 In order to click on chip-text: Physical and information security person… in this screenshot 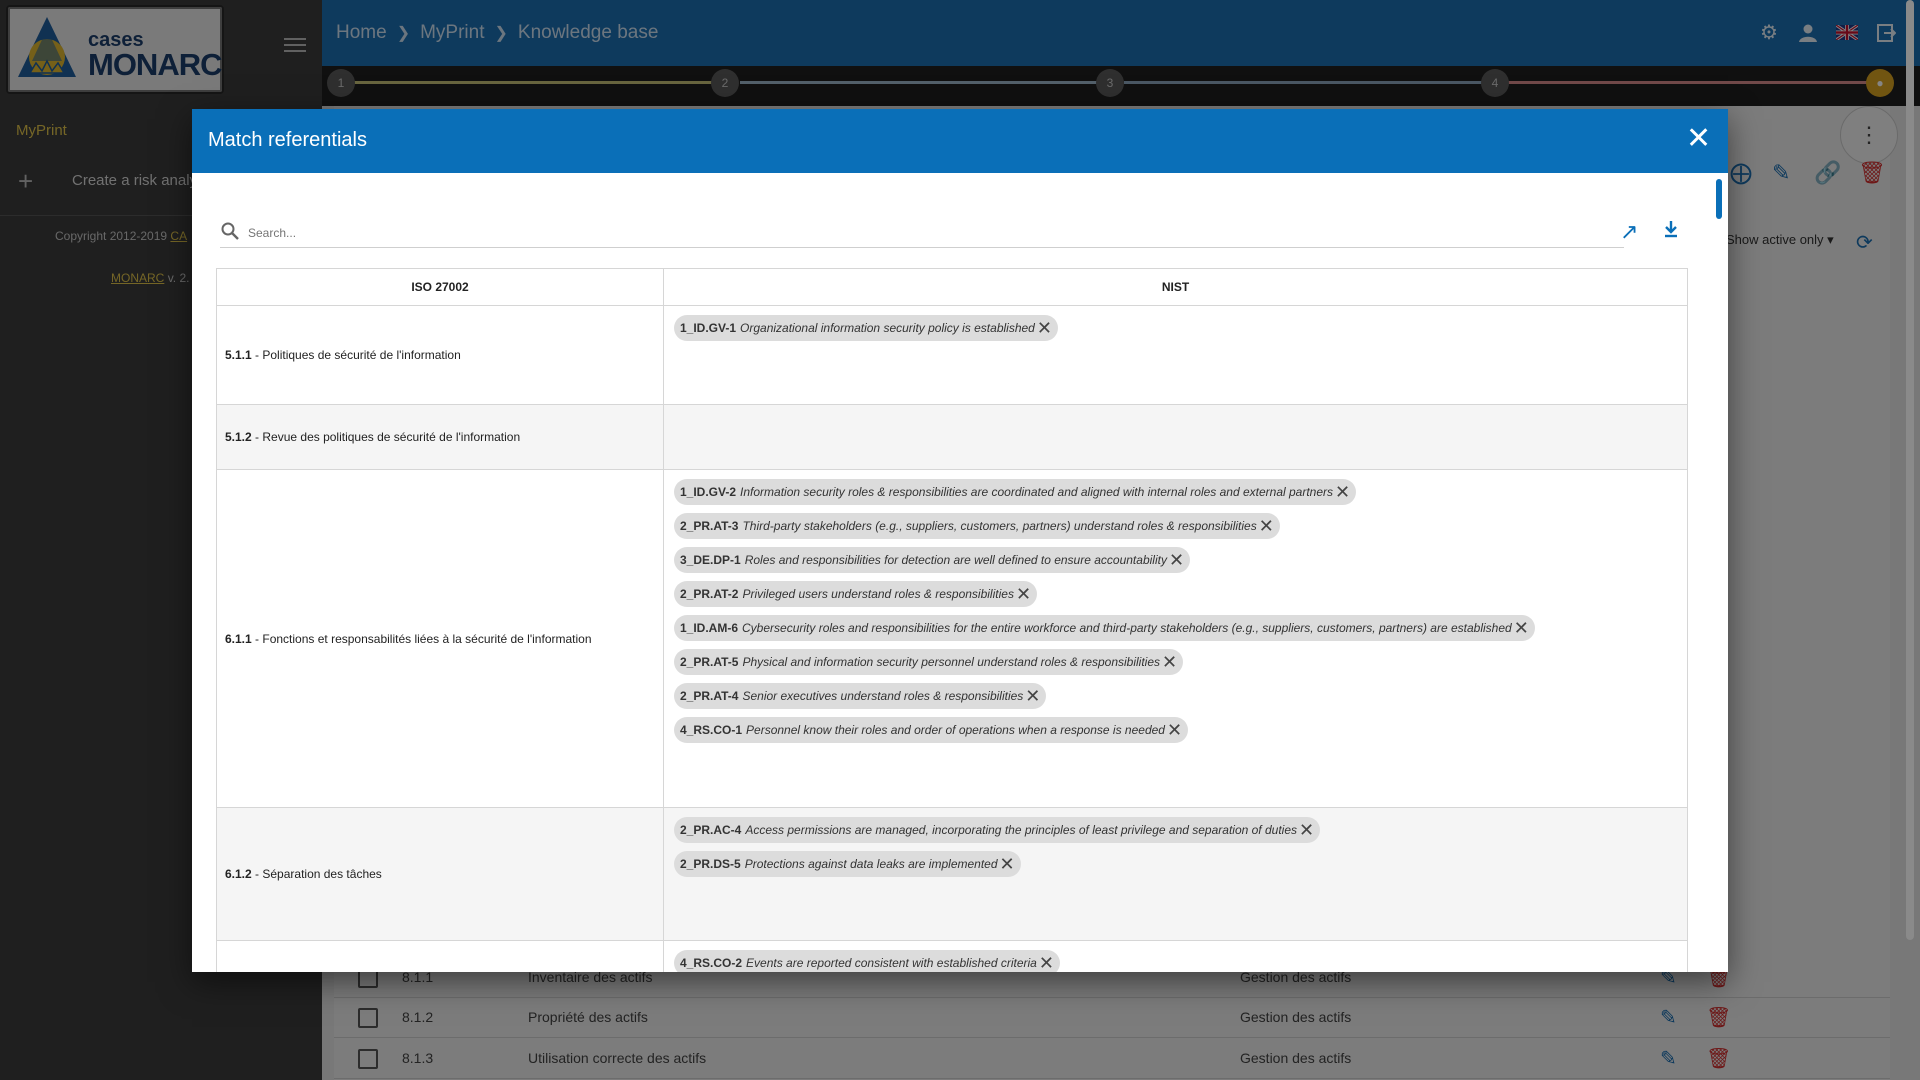, I will do `click(951, 662)`.